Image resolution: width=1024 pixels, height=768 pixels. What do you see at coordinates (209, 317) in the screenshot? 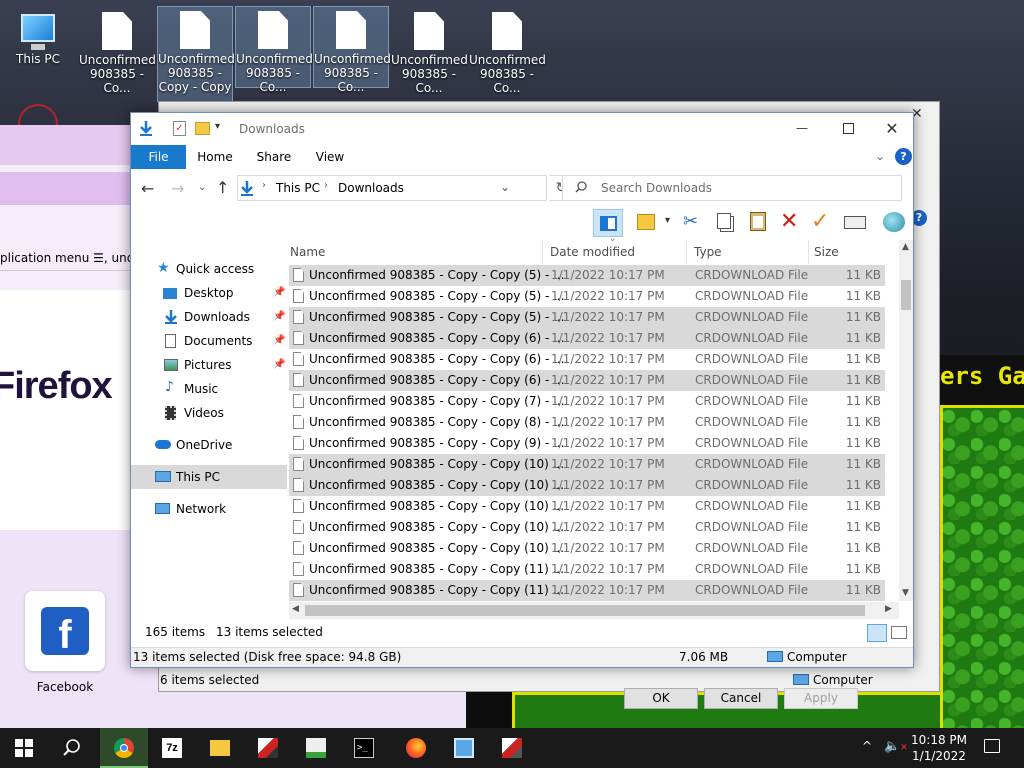
I see `nav-downloads: Downloads 📌` at bounding box center [209, 317].